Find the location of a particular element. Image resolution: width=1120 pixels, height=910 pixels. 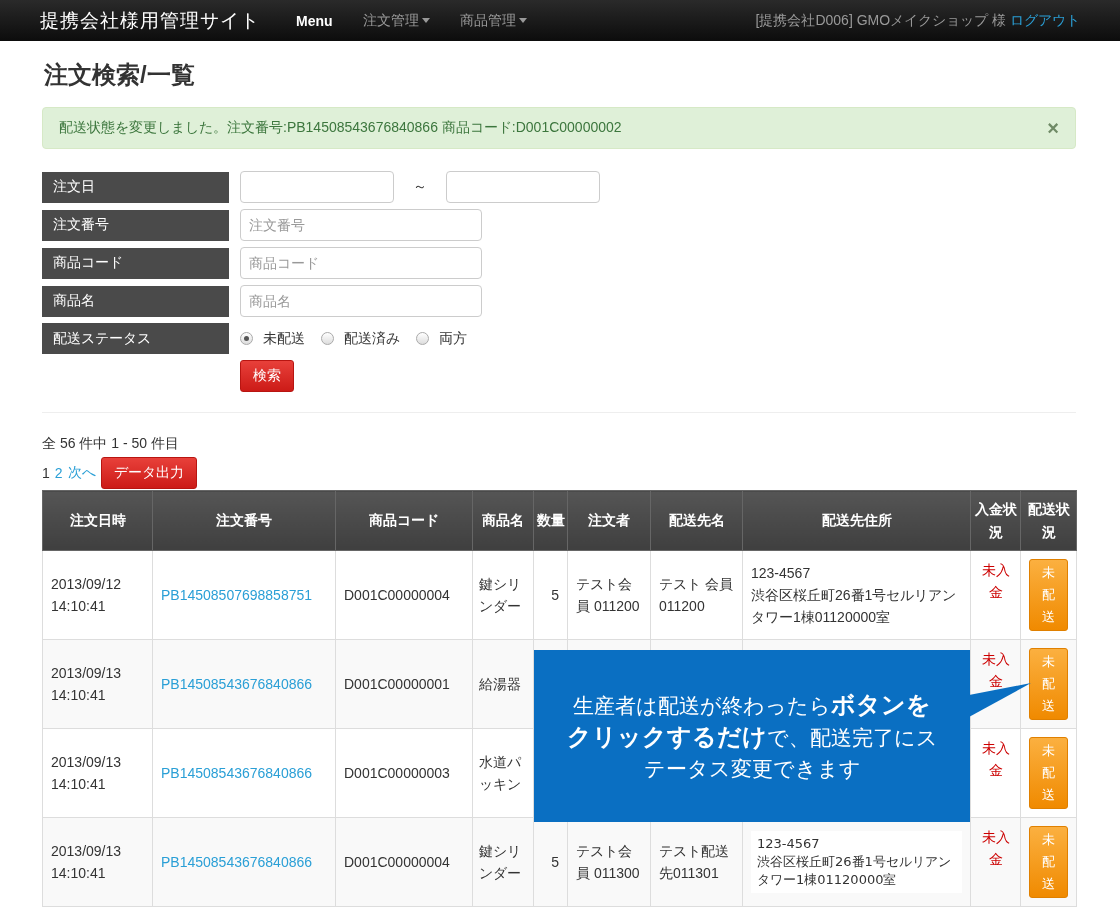

order-link: PB14508507698858751 is located at coordinates (237, 595).